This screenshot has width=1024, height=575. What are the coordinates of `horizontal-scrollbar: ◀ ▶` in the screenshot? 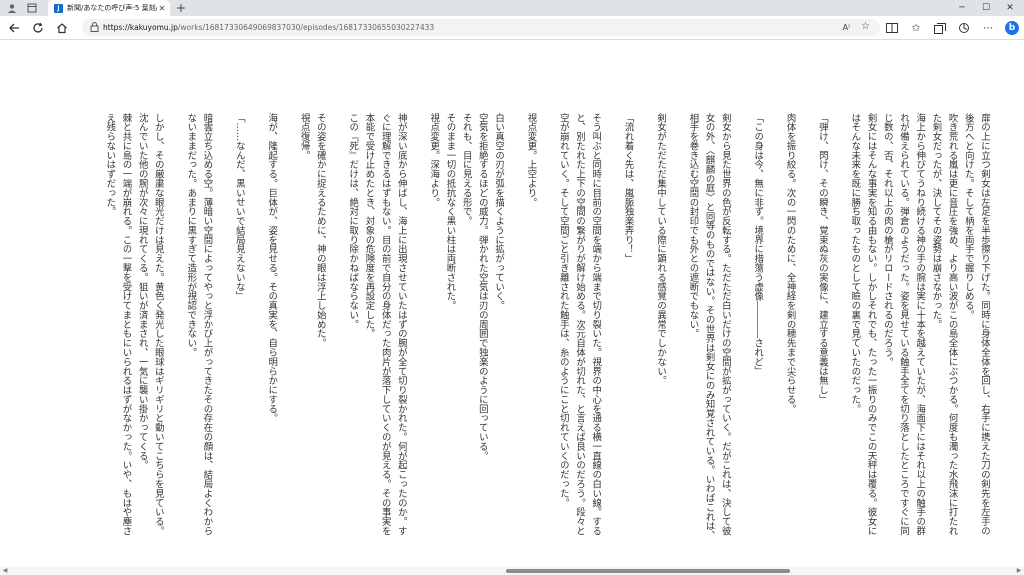 It's located at (512, 571).